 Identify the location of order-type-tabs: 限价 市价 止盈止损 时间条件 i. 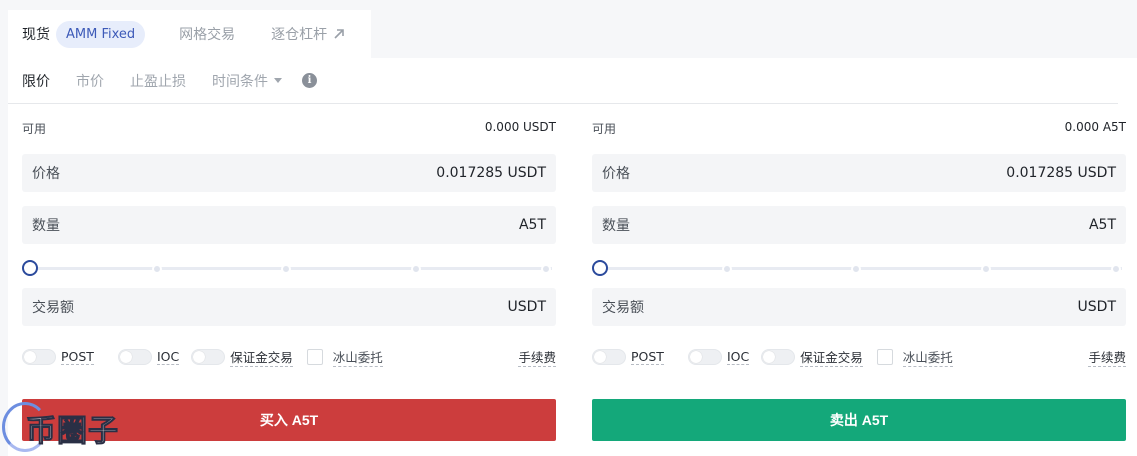
(563, 81).